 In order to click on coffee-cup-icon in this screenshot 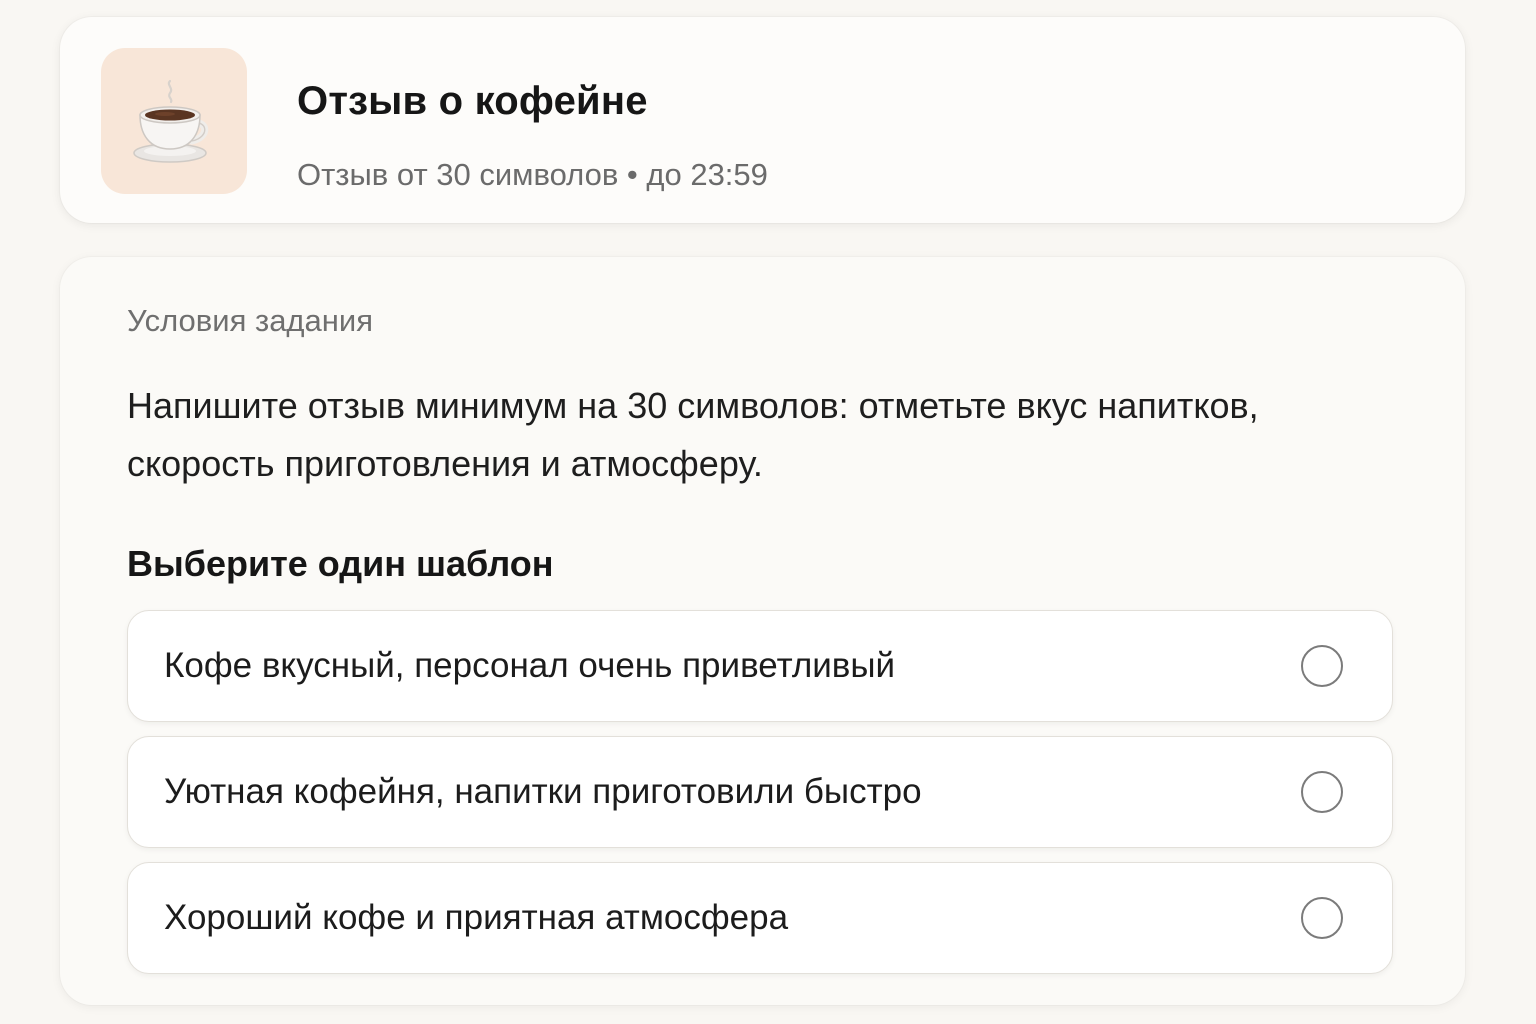, I will do `click(171, 121)`.